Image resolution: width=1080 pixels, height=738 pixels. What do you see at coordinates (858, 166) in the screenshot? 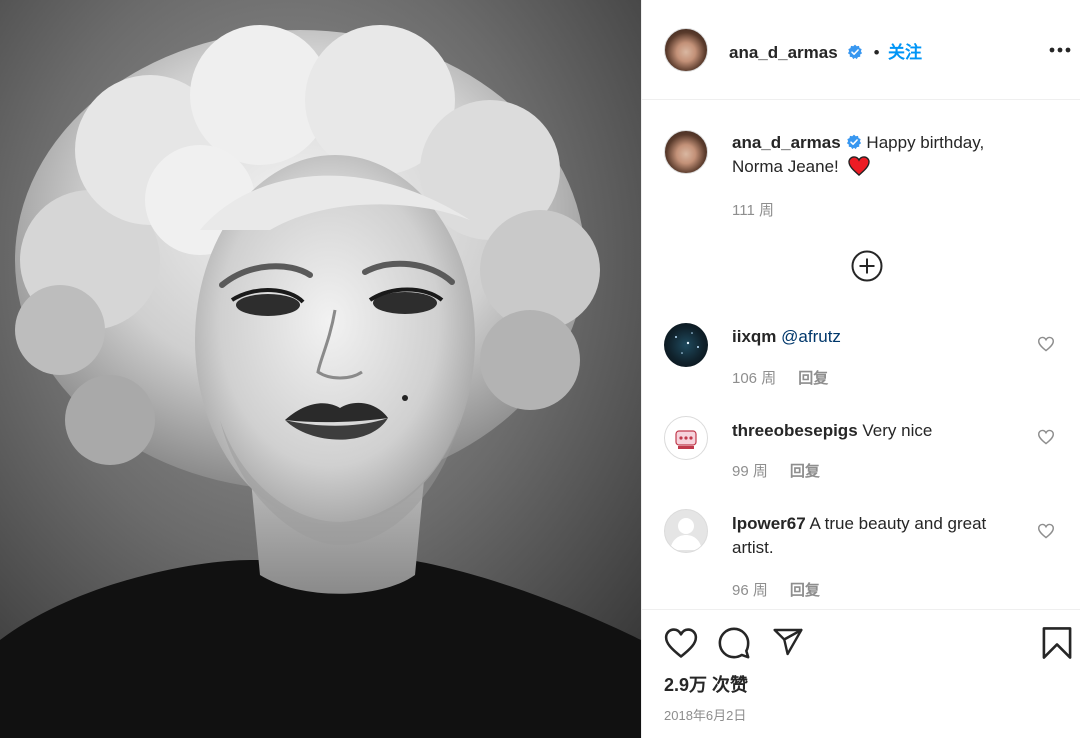
I see `red-heart-emoji-icon` at bounding box center [858, 166].